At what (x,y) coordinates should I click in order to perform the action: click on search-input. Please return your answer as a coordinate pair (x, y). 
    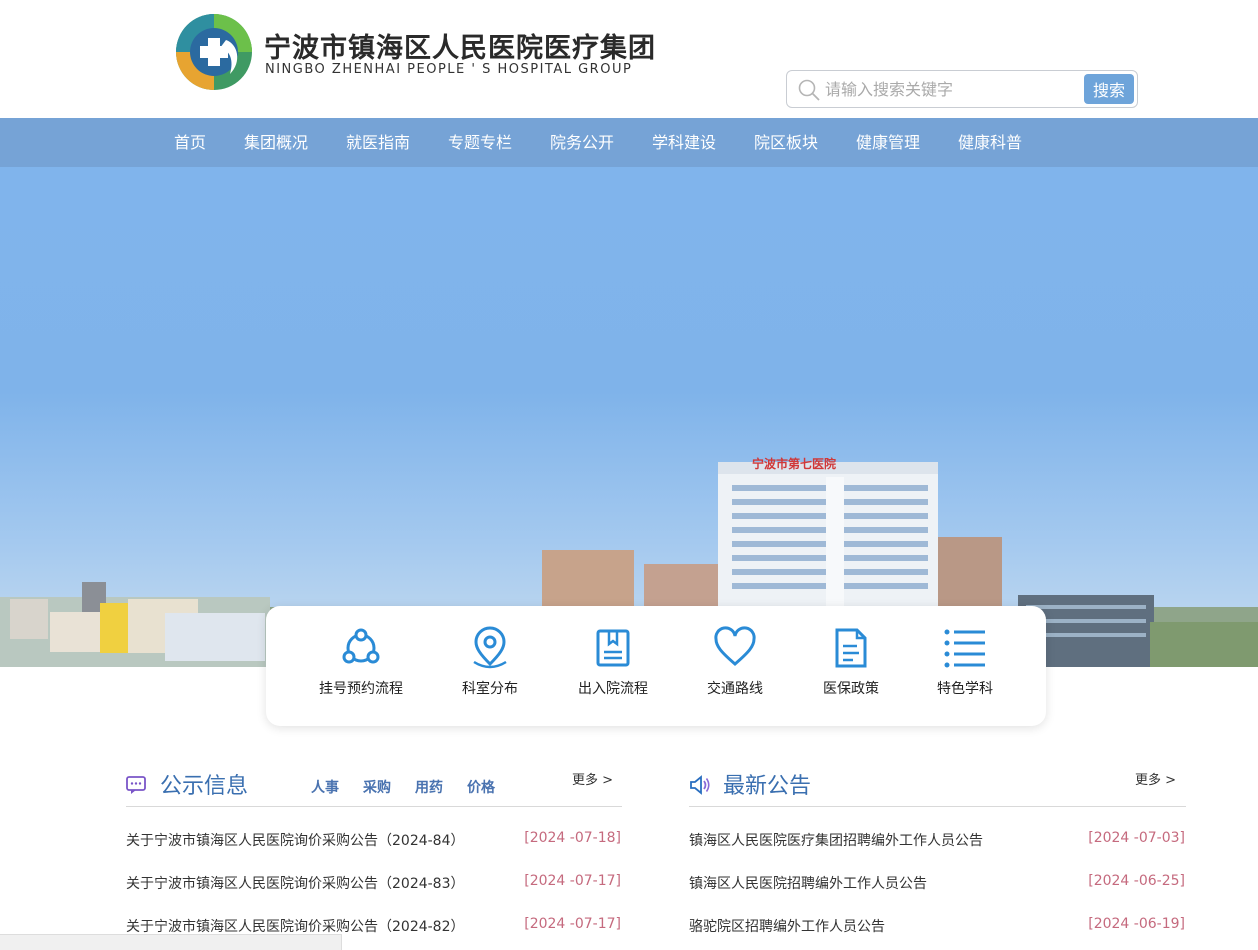
    Looking at the image, I should click on (945, 89).